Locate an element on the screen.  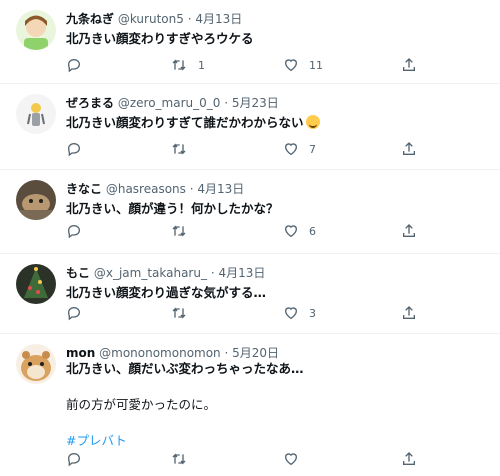
like-button: 11 is located at coordinates (303, 65).